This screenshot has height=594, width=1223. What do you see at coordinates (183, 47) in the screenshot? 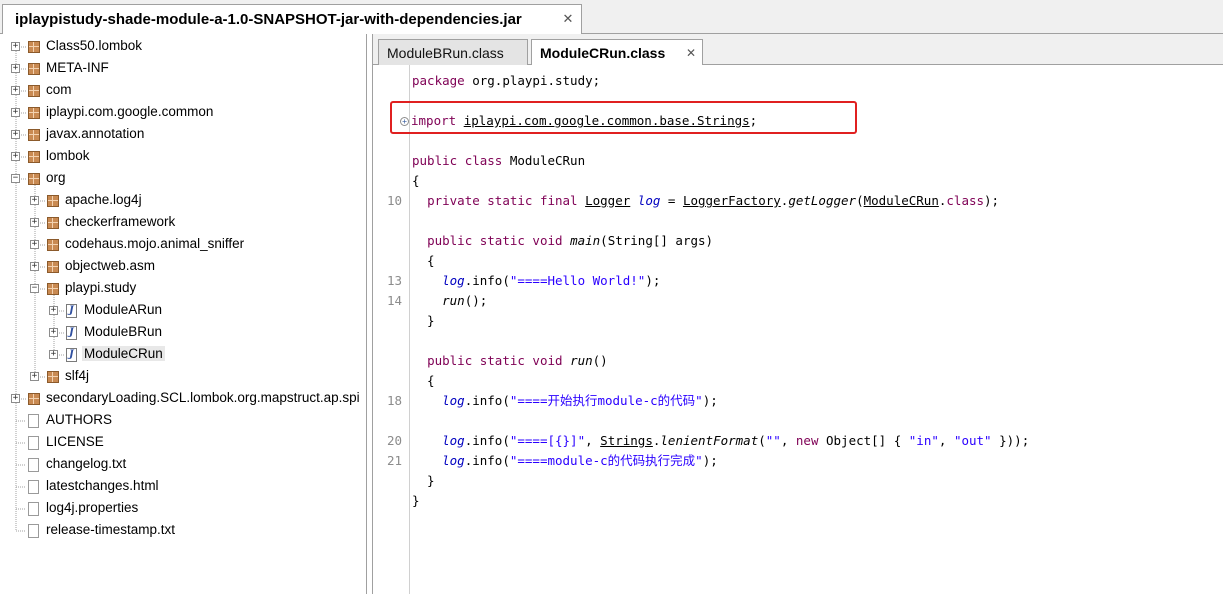
I see `tree-item: + Class50.lombok` at bounding box center [183, 47].